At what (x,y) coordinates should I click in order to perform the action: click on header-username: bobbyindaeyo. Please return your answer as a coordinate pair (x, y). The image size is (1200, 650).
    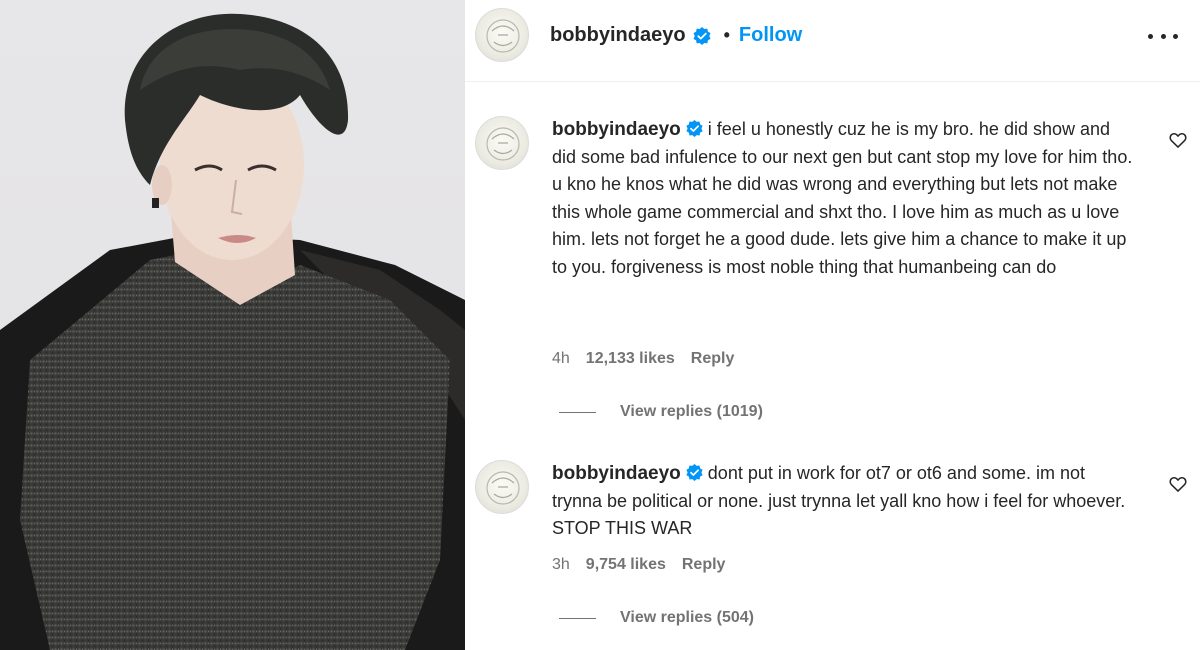
    Looking at the image, I should click on (618, 35).